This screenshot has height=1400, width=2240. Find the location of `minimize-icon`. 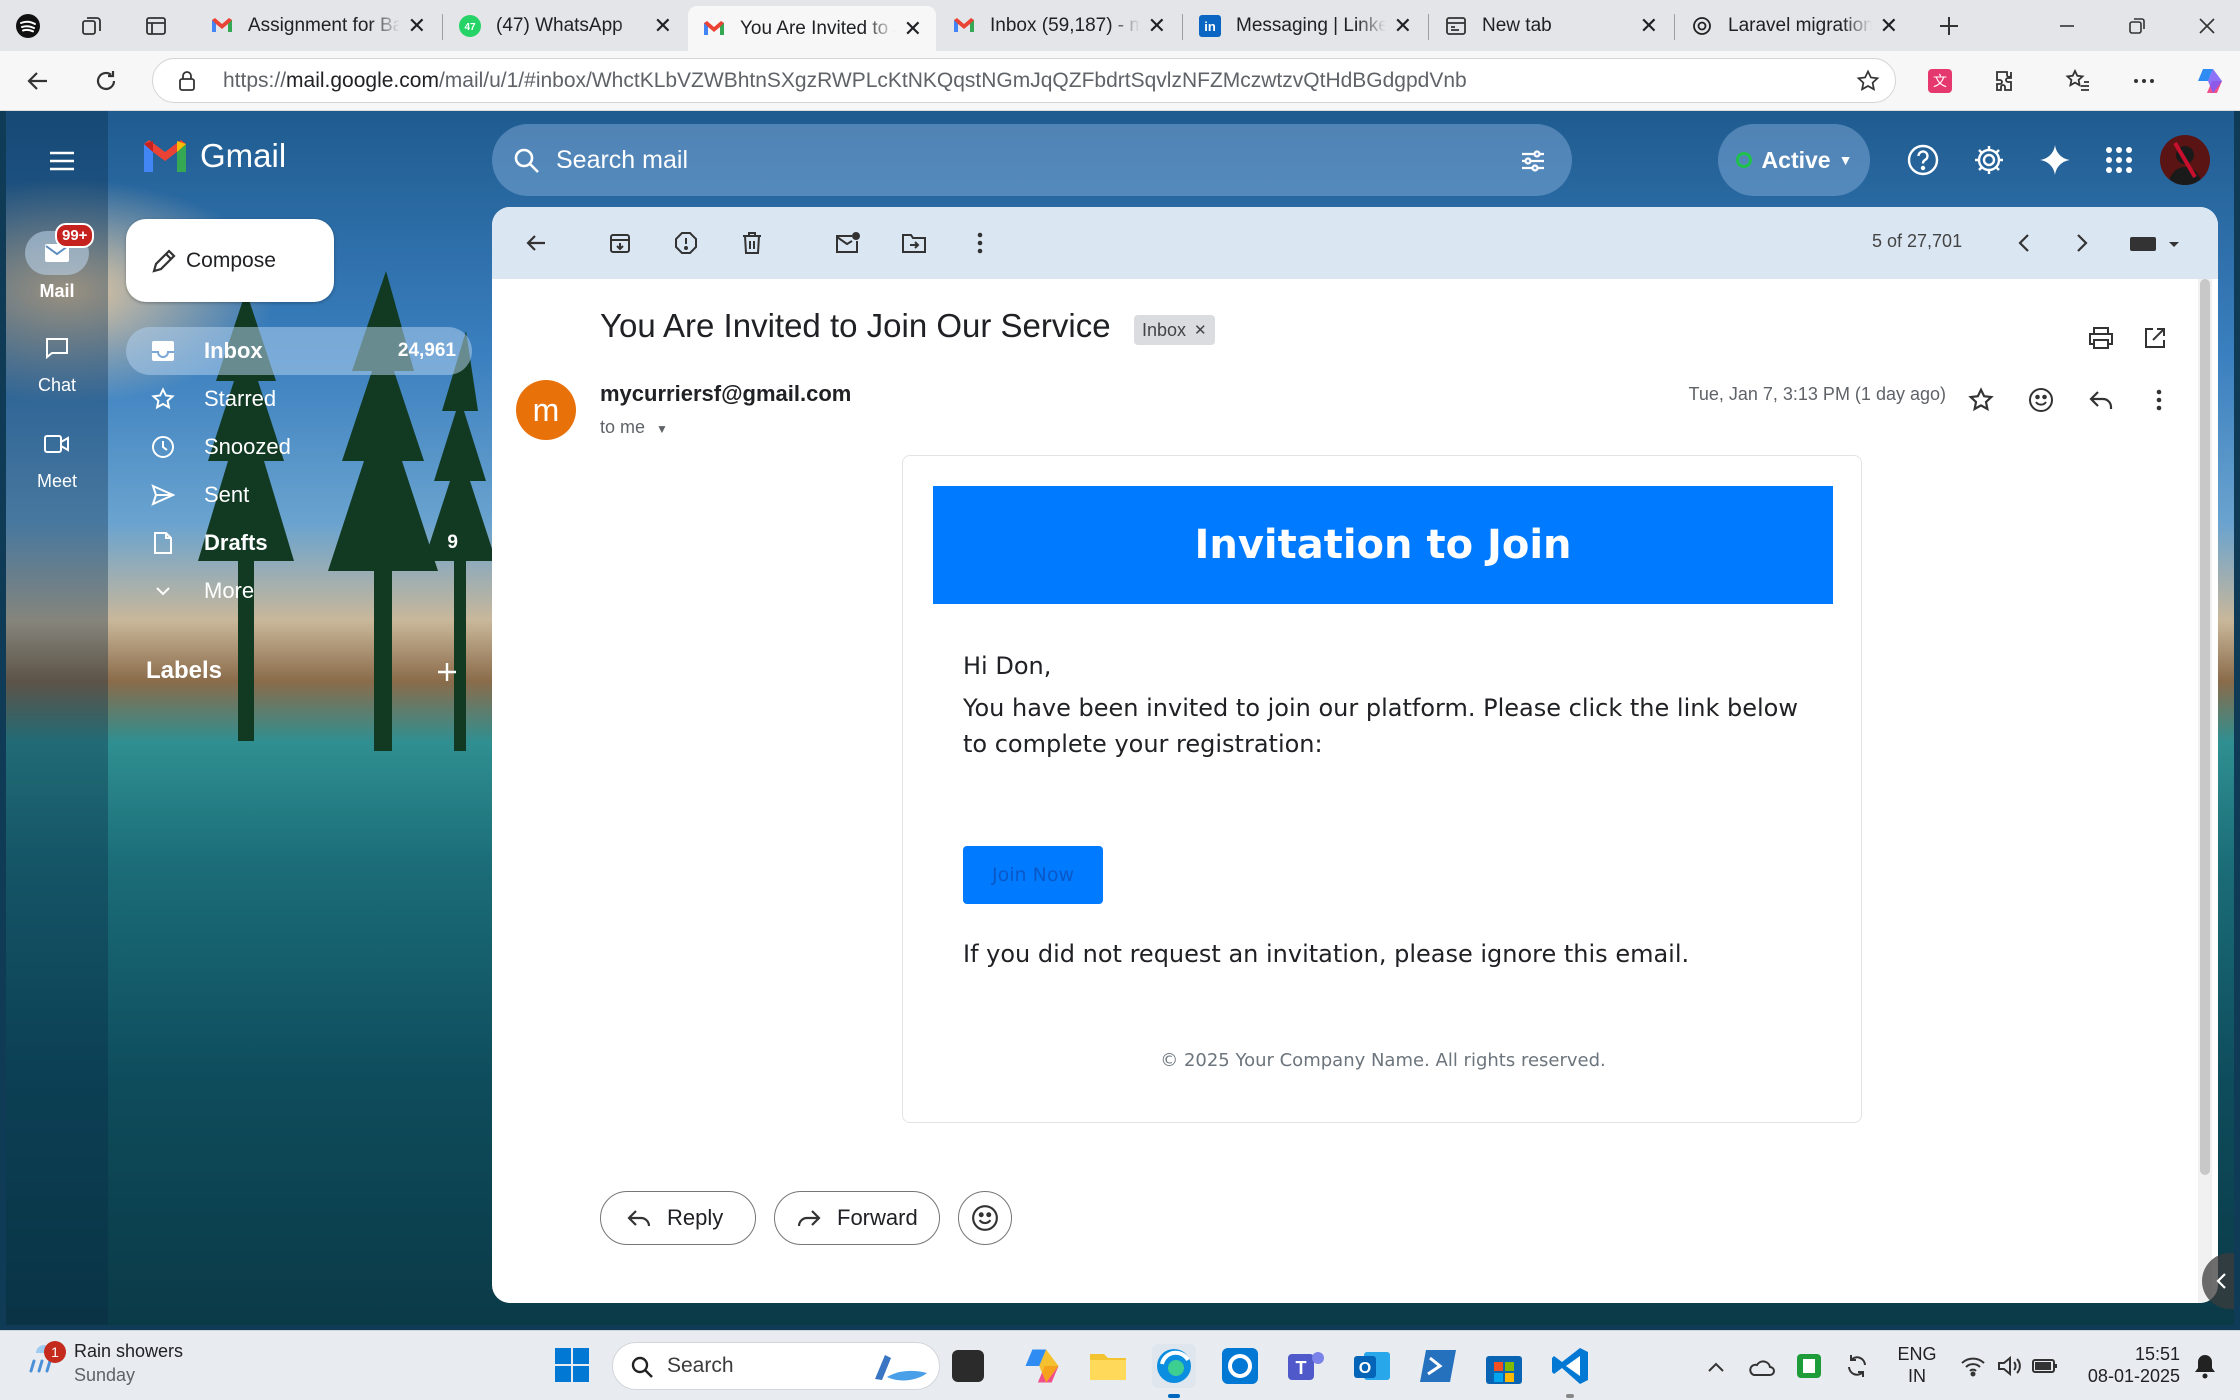

minimize-icon is located at coordinates (2067, 26).